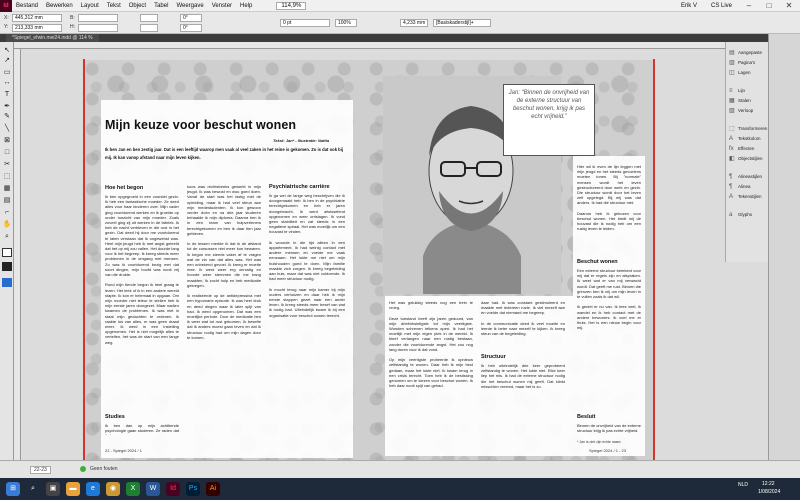 The image size is (800, 500). I want to click on menu-weergave: Weergave, so click(189, 6).